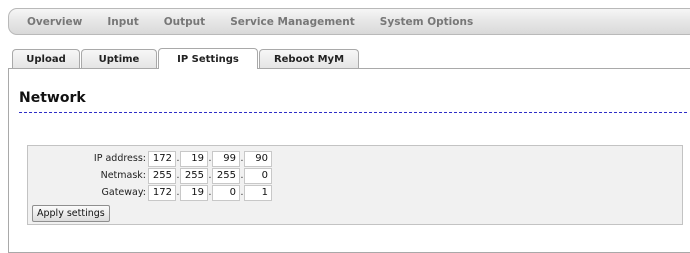 This screenshot has height=253, width=690. Describe the element at coordinates (353, 112) in the screenshot. I see `title-divider` at that location.